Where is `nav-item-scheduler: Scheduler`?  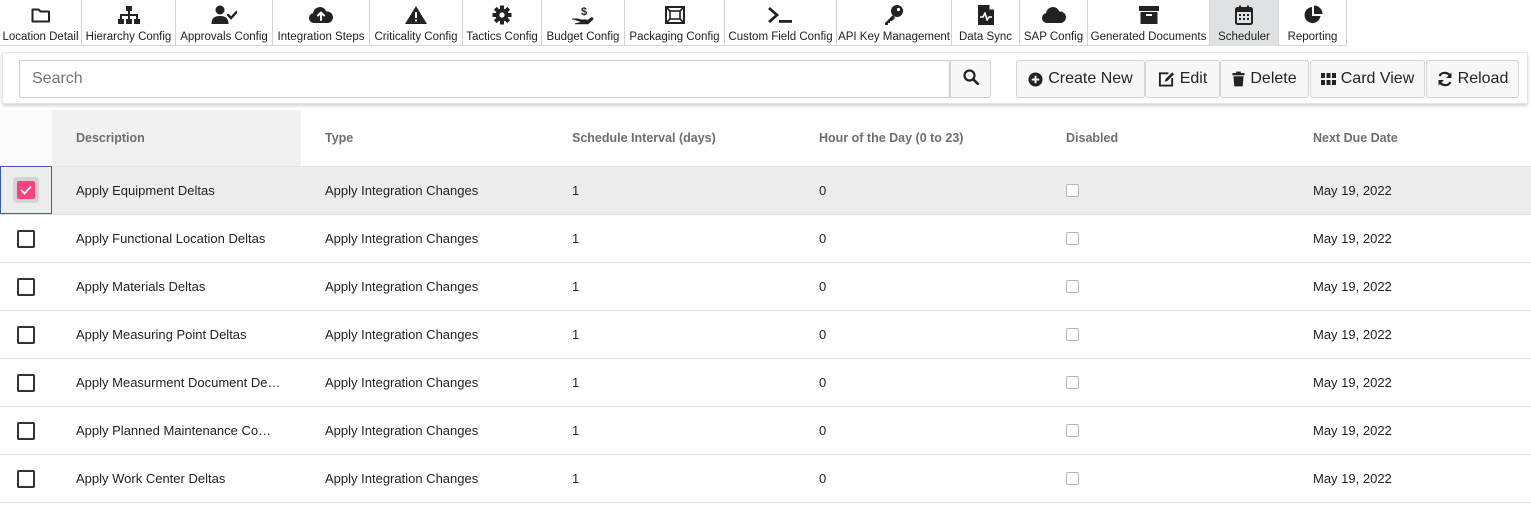
nav-item-scheduler: Scheduler is located at coordinates (1244, 23).